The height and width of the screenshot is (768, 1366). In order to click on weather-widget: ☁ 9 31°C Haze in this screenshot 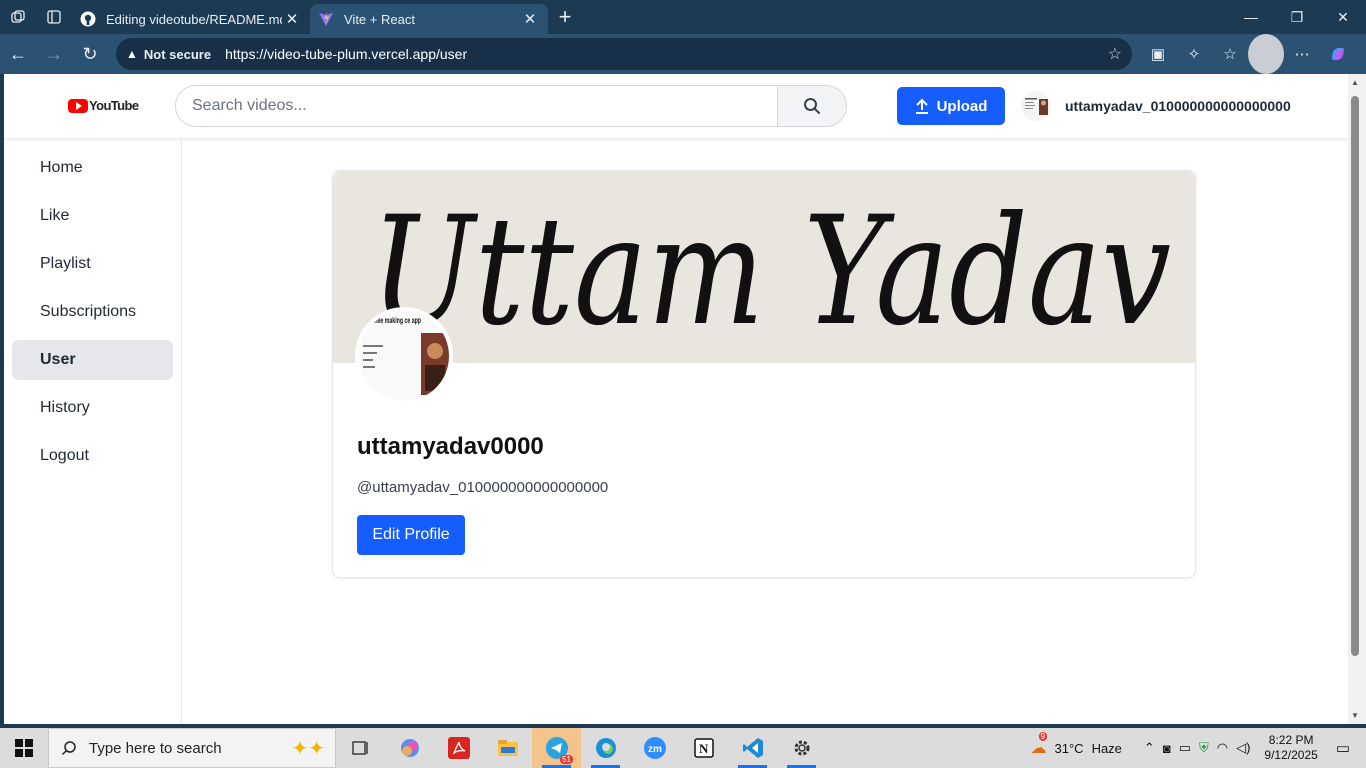, I will do `click(1076, 745)`.